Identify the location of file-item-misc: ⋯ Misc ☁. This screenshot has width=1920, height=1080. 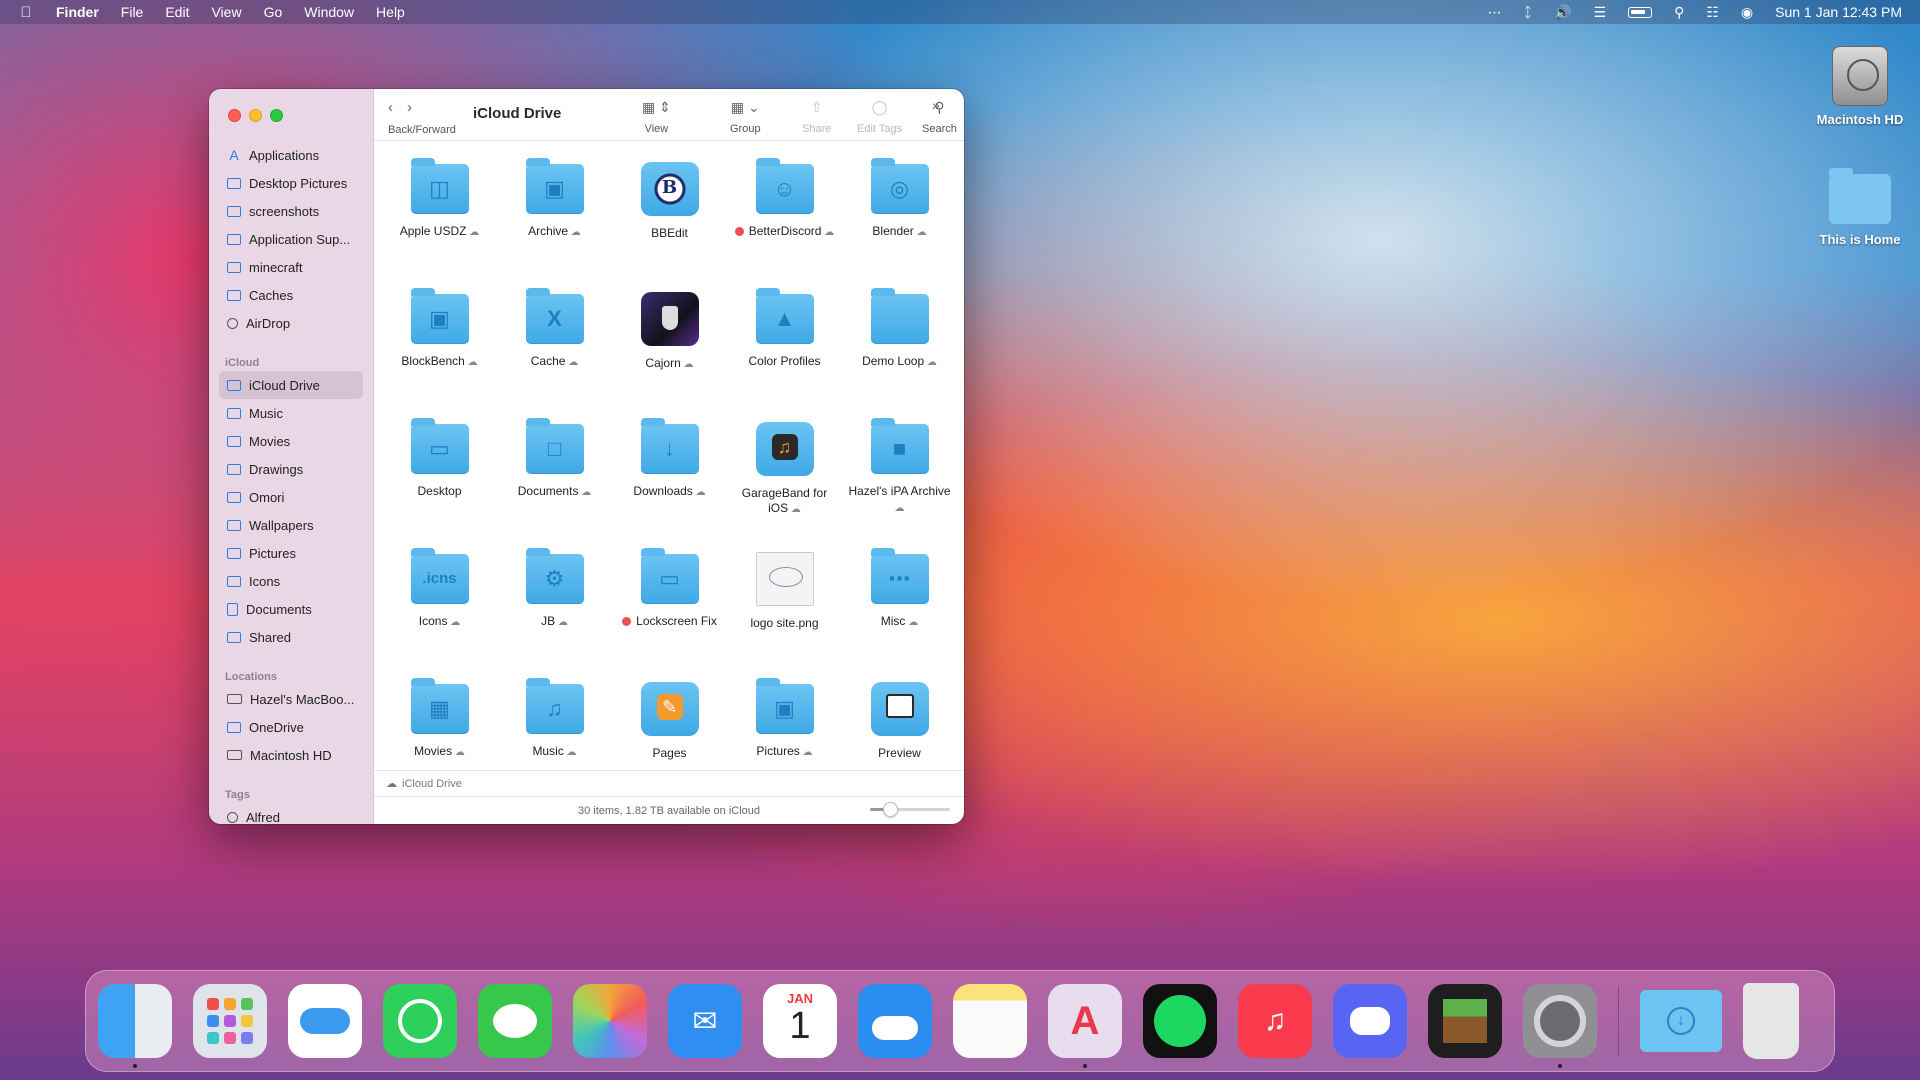
(899, 611).